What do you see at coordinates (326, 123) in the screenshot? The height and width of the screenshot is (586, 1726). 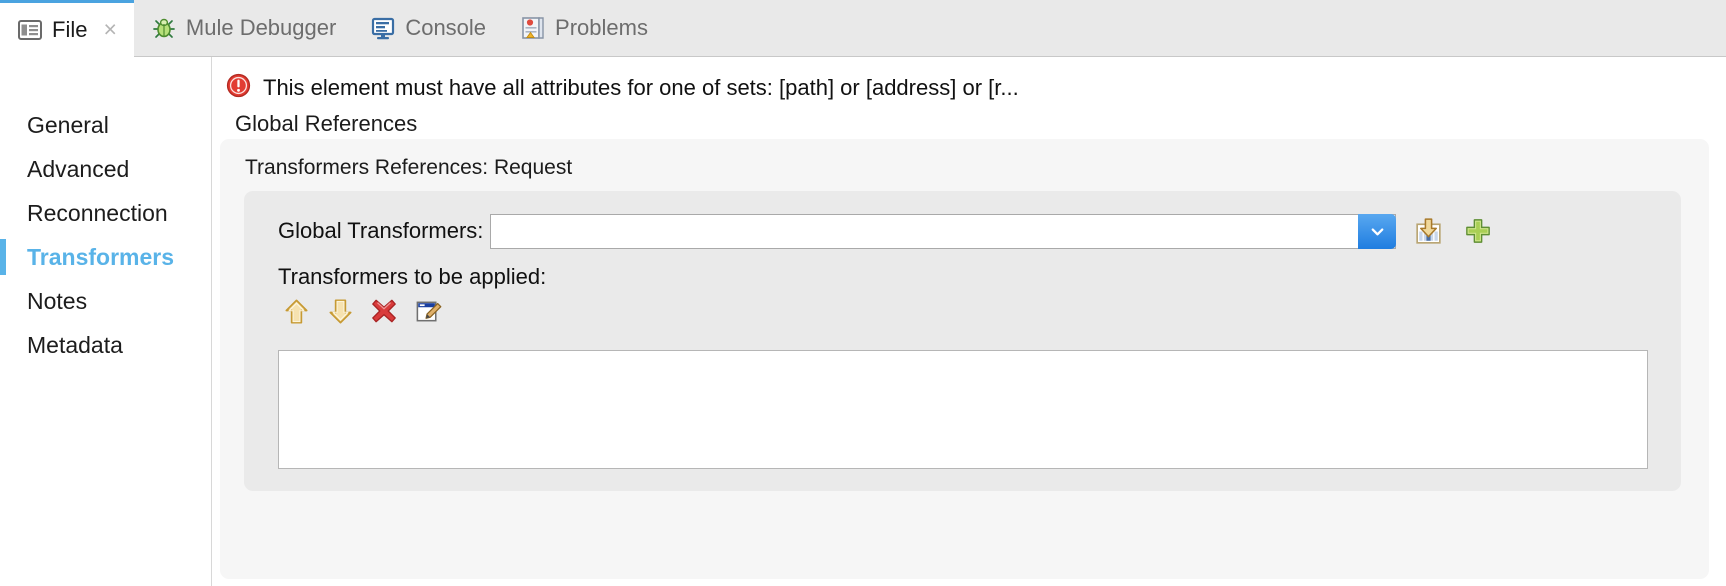 I see `global-references-label: Global References` at bounding box center [326, 123].